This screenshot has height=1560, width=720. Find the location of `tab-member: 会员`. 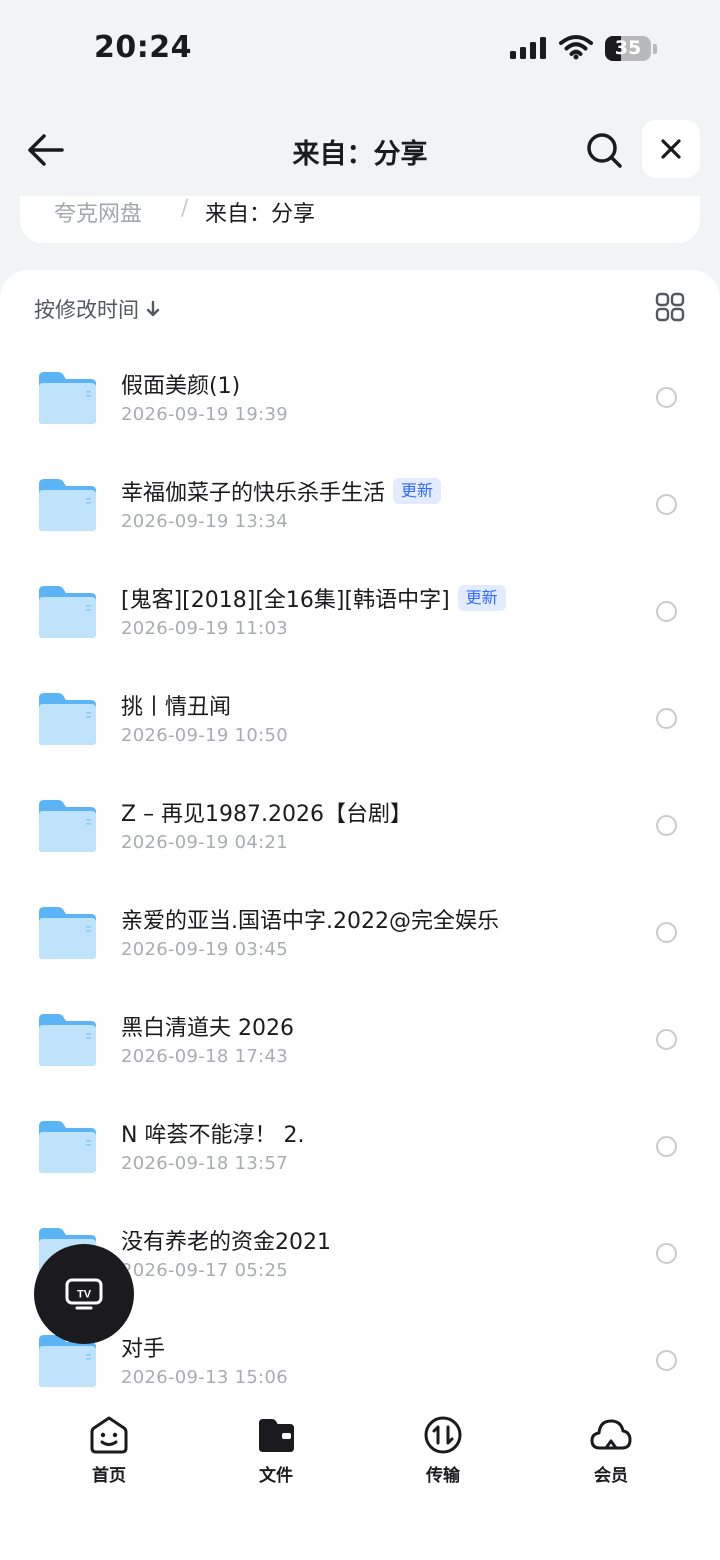

tab-member: 会员 is located at coordinates (611, 1450).